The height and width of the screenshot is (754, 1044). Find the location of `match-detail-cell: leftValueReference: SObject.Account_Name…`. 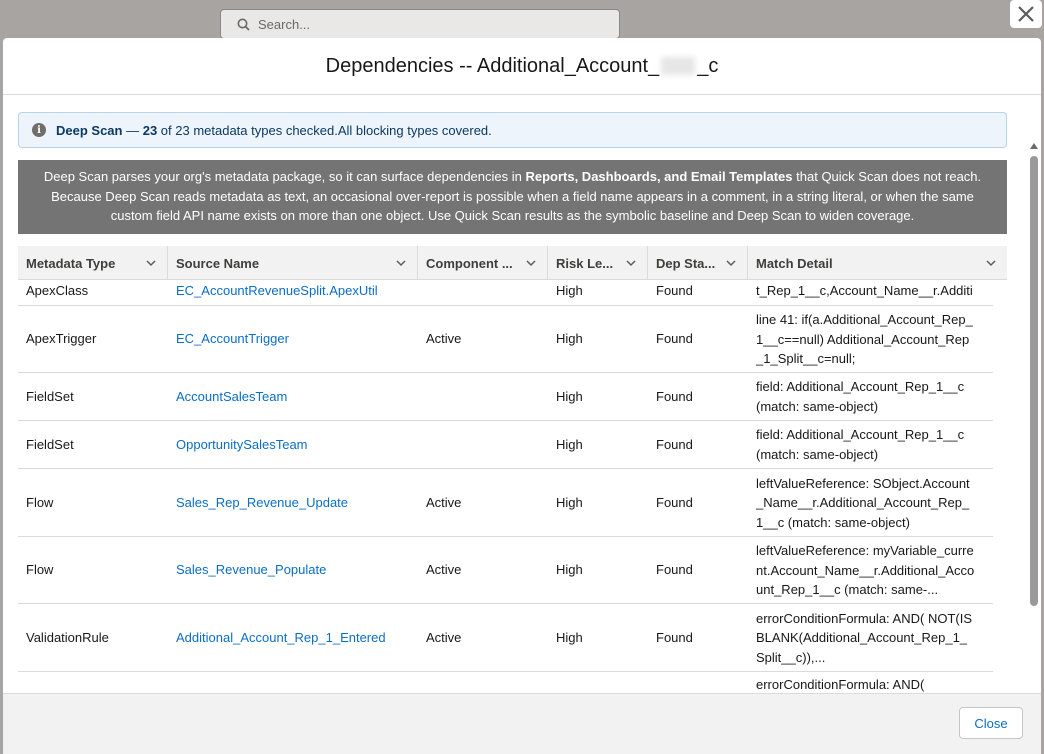

match-detail-cell: leftValueReference: SObject.Account_Name… is located at coordinates (863, 502).